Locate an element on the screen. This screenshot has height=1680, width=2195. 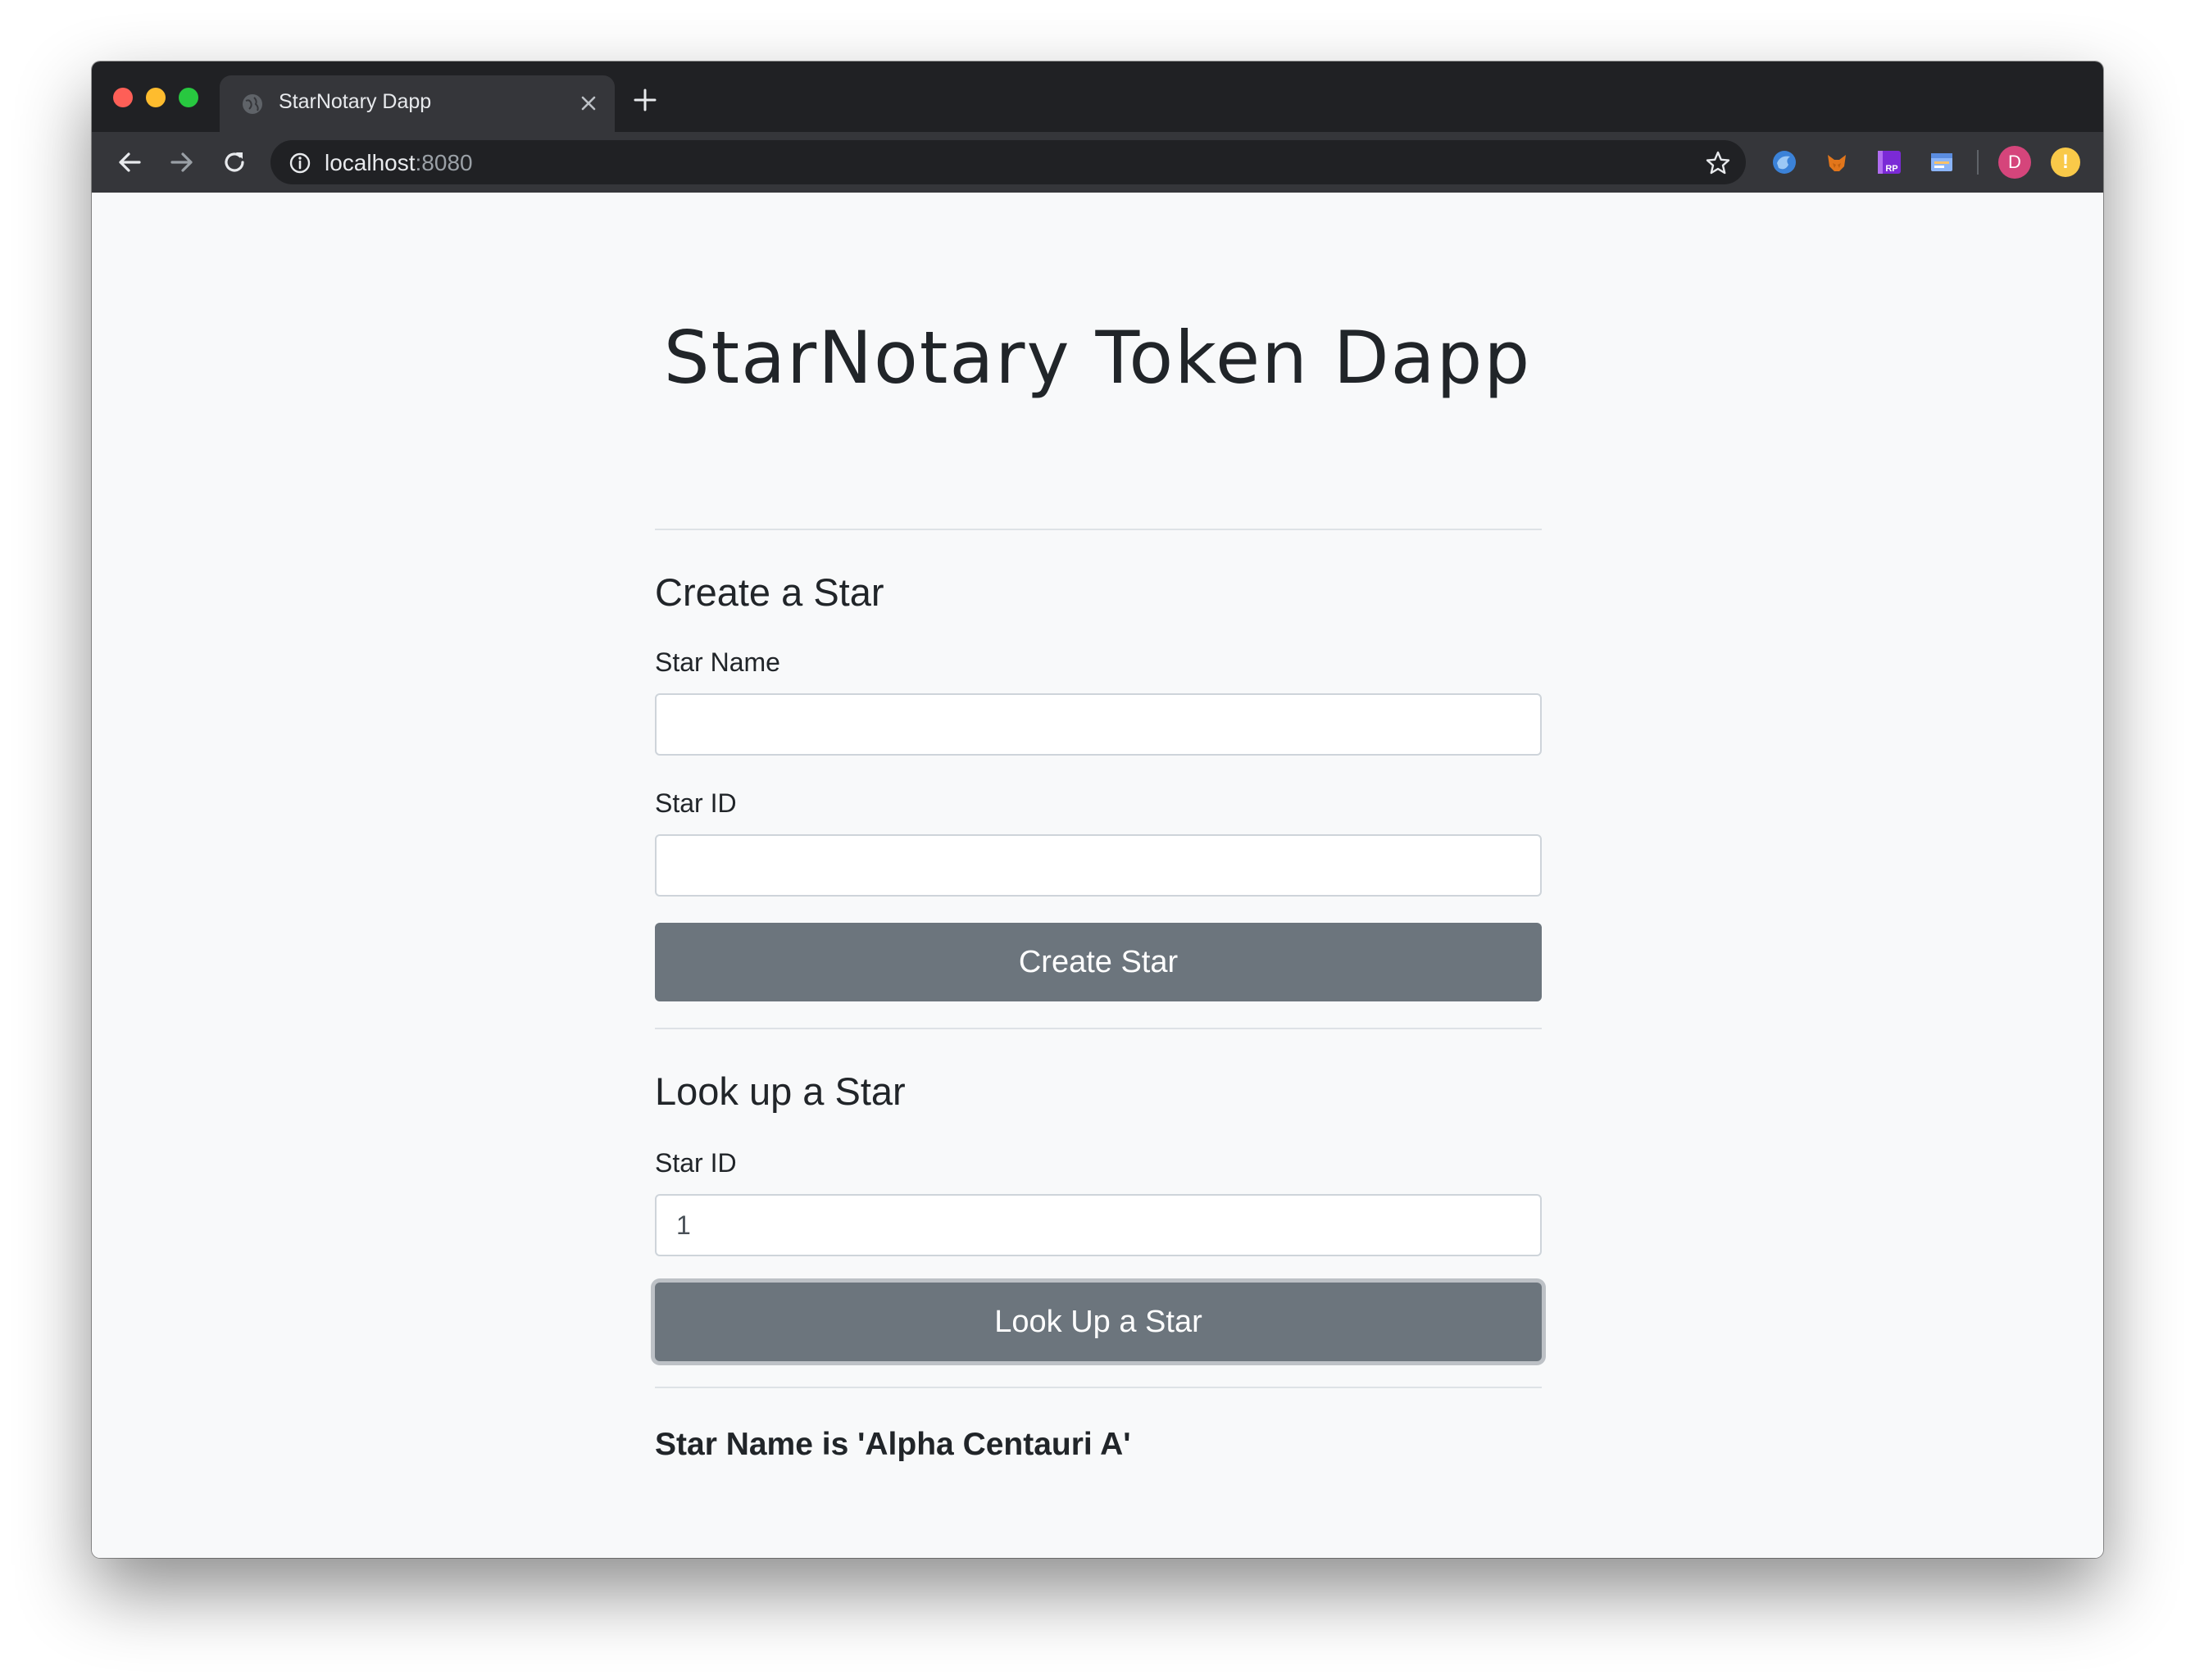
address-bar: localhost:8080 is located at coordinates (1008, 162).